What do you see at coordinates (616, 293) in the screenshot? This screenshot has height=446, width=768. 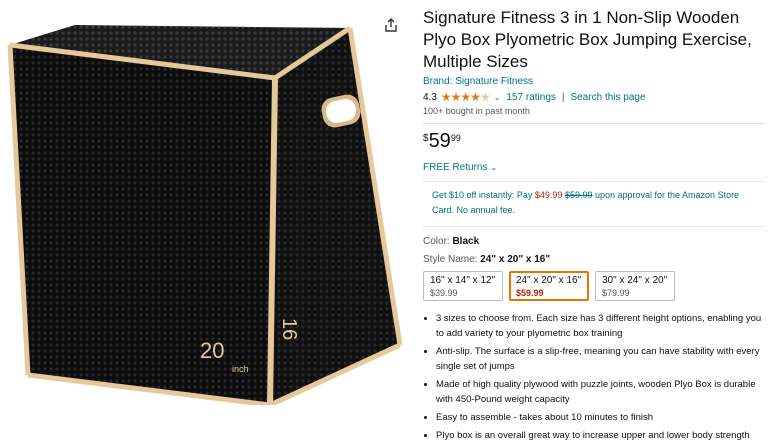 I see `size-price: $79.99` at bounding box center [616, 293].